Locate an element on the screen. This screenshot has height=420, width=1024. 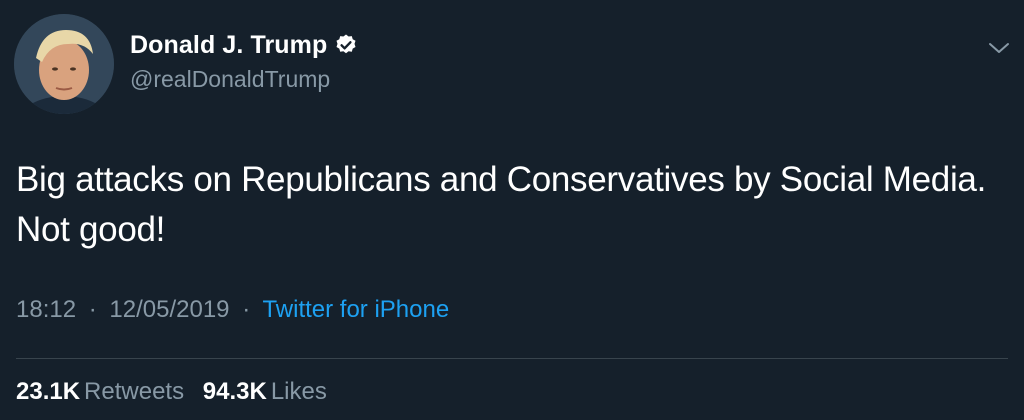
likes-label: Likes is located at coordinates (298, 391).